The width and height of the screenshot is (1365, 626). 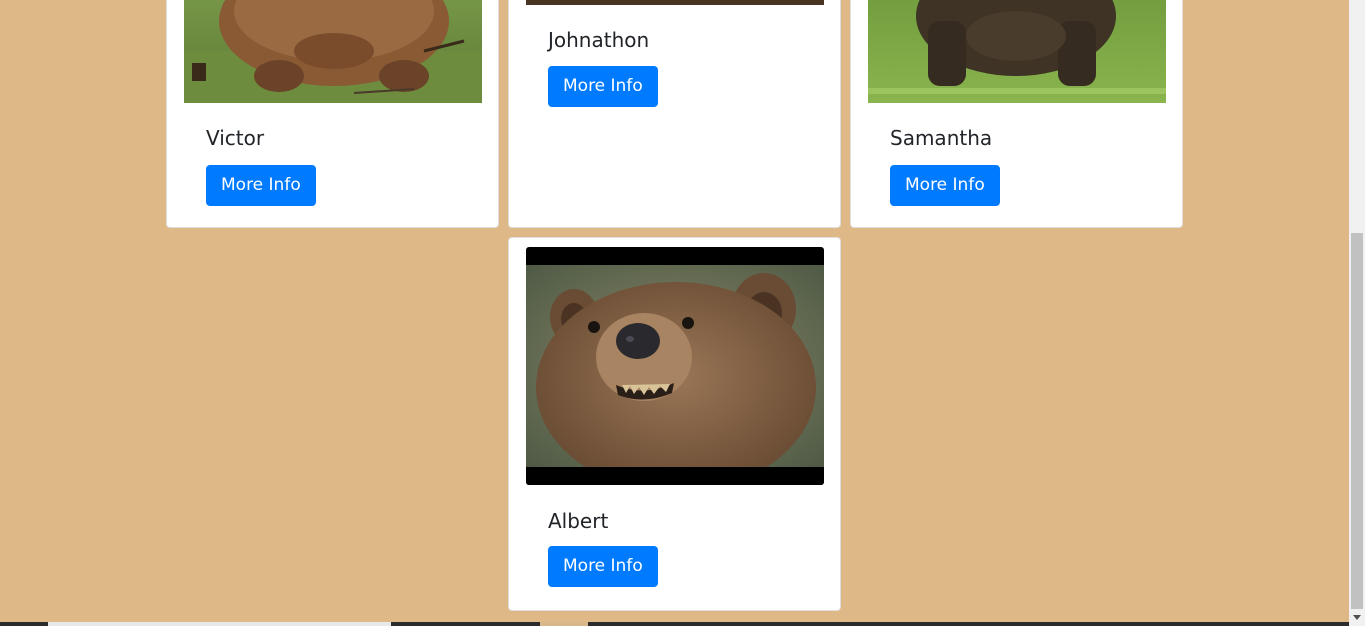 I want to click on bear-card-victor: Victor More Info, so click(x=332, y=114).